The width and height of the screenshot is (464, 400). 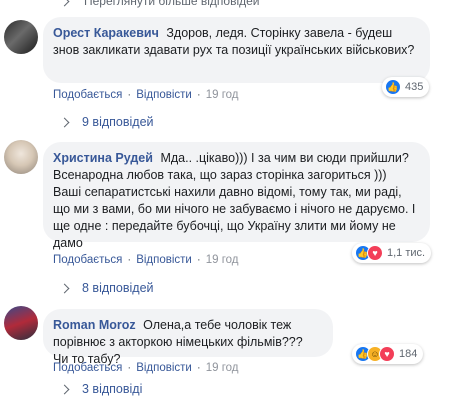 What do you see at coordinates (103, 158) in the screenshot?
I see `comment-author: Христина Рудей` at bounding box center [103, 158].